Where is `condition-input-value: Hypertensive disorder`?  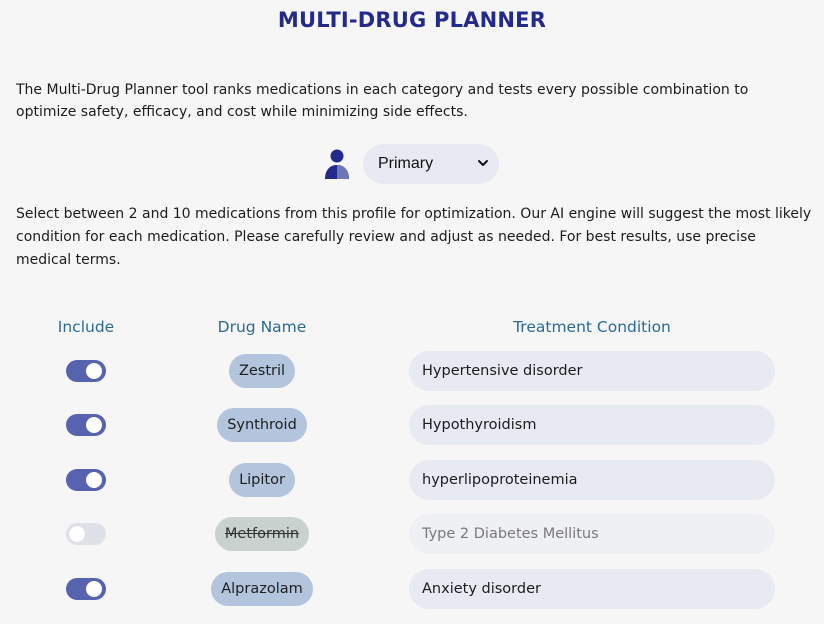
condition-input-value: Hypertensive disorder is located at coordinates (502, 371).